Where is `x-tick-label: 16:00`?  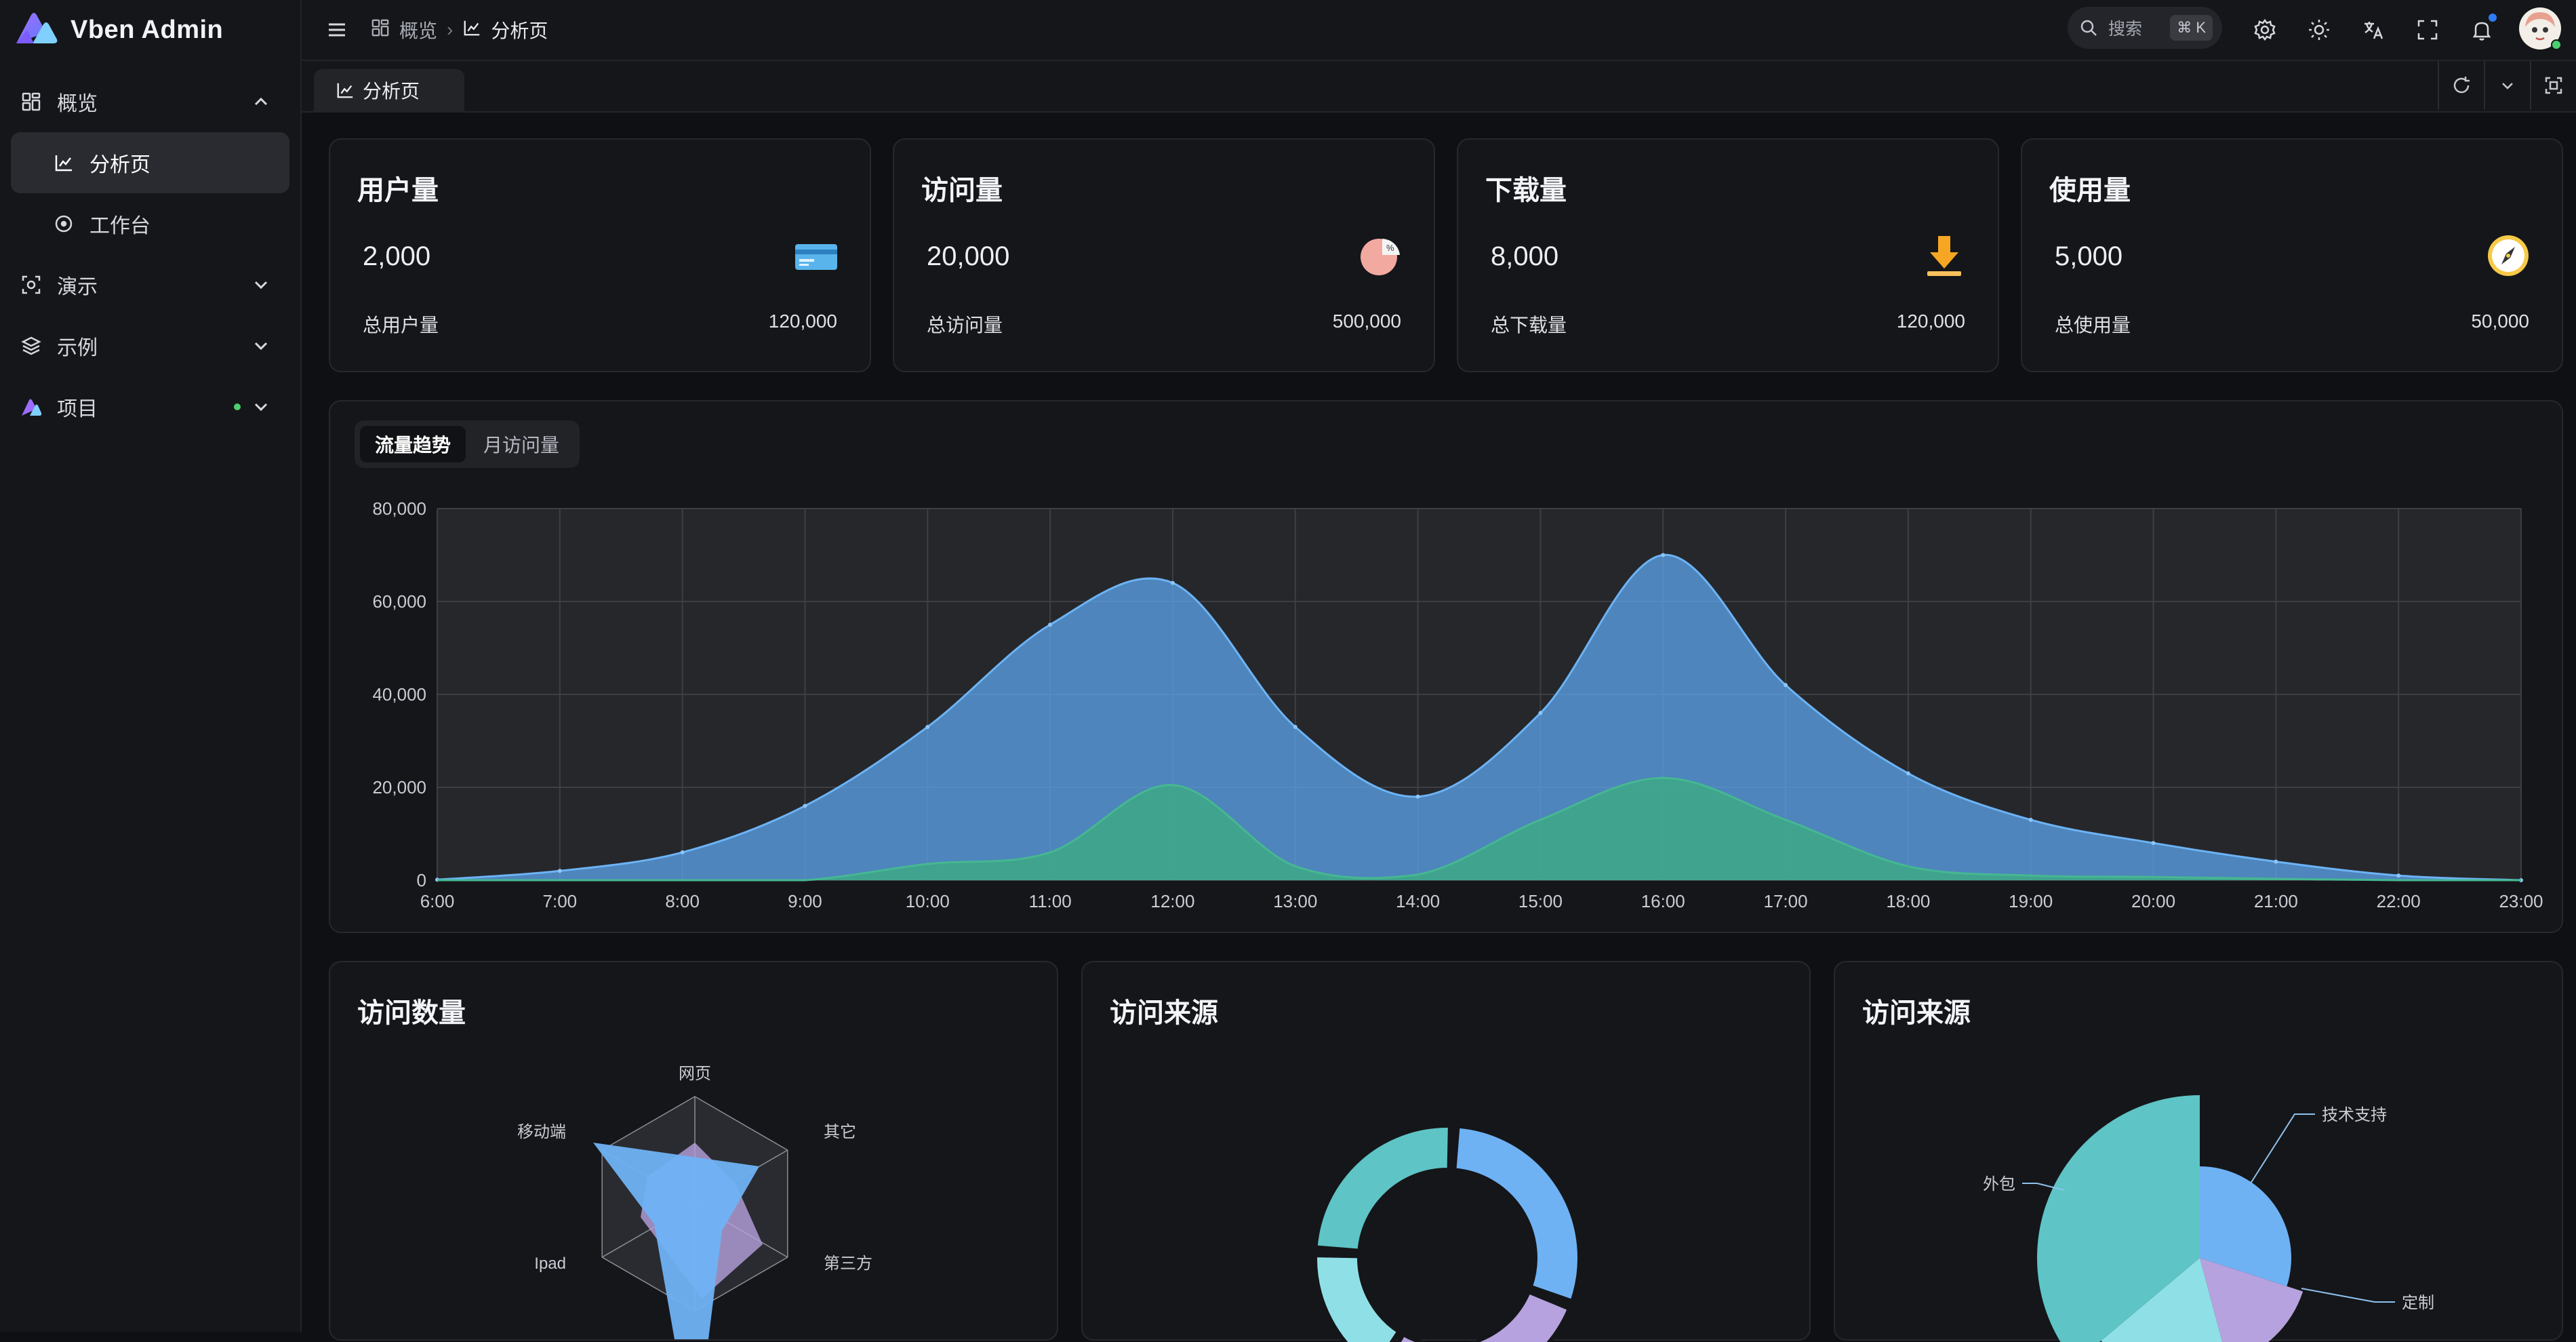
x-tick-label: 16:00 is located at coordinates (1663, 901).